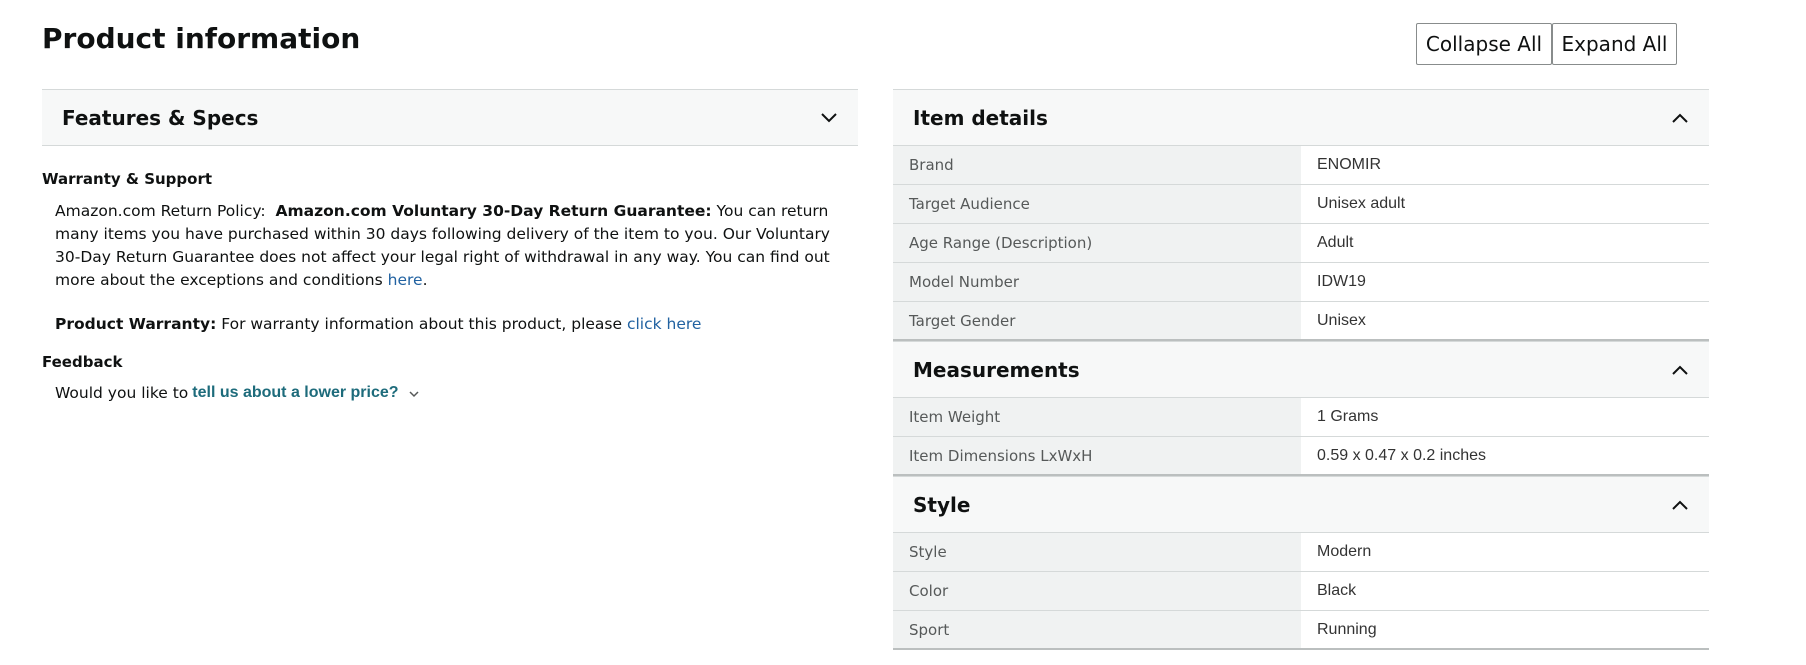 This screenshot has width=1806, height=665. What do you see at coordinates (1097, 417) in the screenshot?
I see `row-key: Item Weight` at bounding box center [1097, 417].